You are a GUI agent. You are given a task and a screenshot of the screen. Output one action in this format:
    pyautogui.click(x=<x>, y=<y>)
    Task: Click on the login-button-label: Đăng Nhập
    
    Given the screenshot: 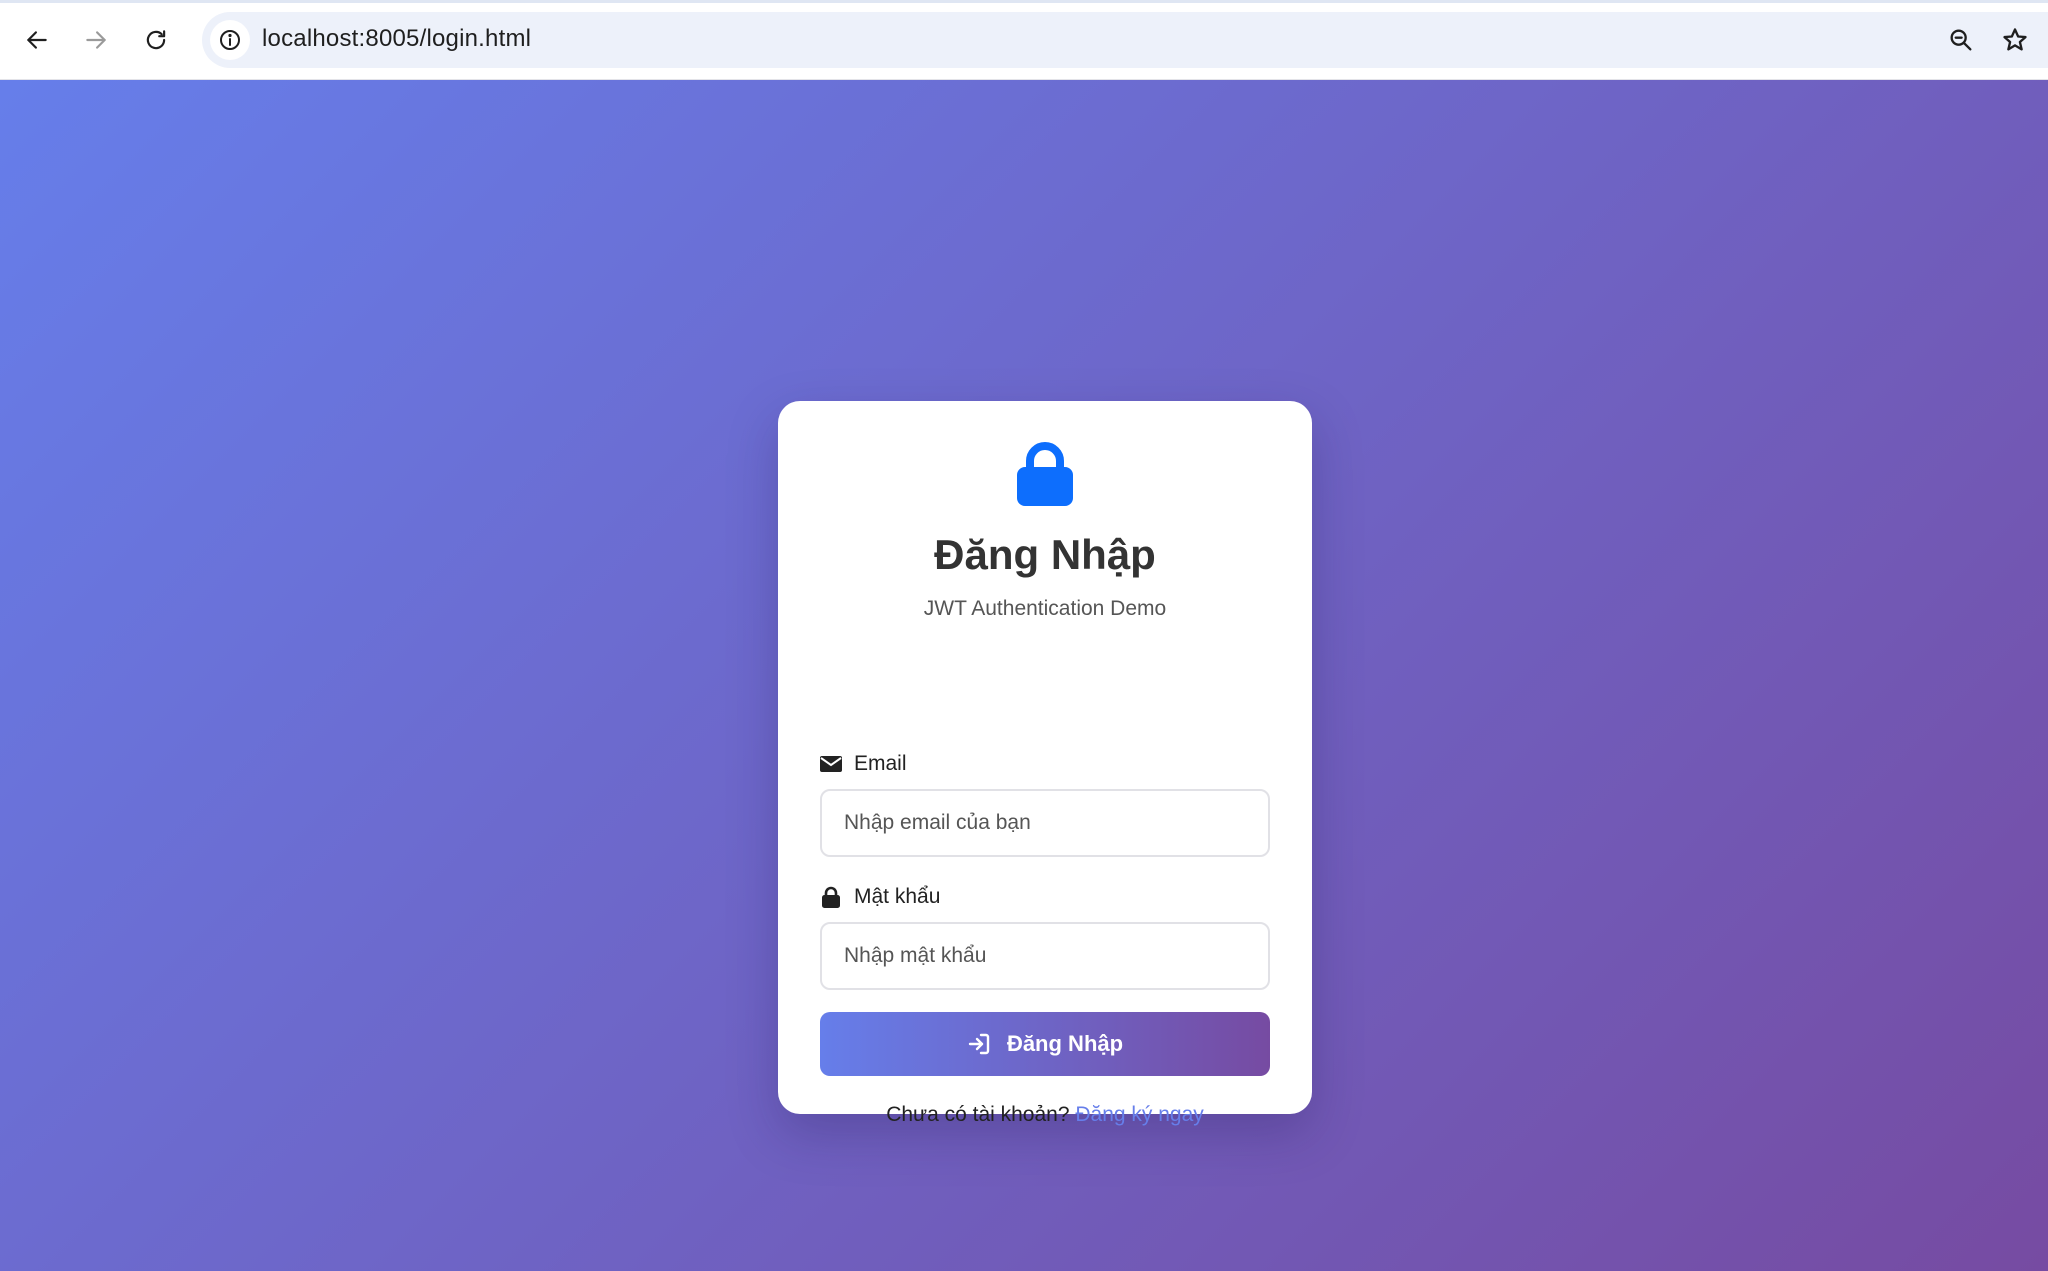 What is the action you would take?
    pyautogui.click(x=1065, y=1043)
    